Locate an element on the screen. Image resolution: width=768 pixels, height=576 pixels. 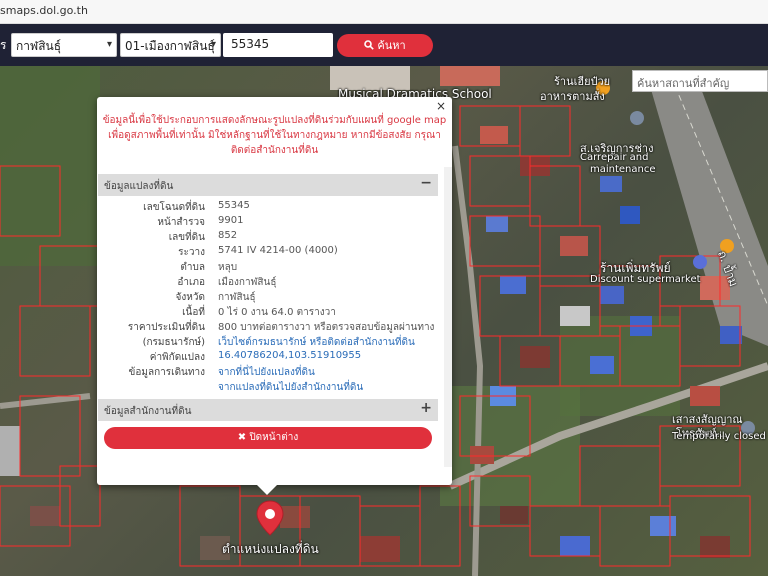
row-value: 5741 IV 4214-00 (4000) is located at coordinates (278, 250).